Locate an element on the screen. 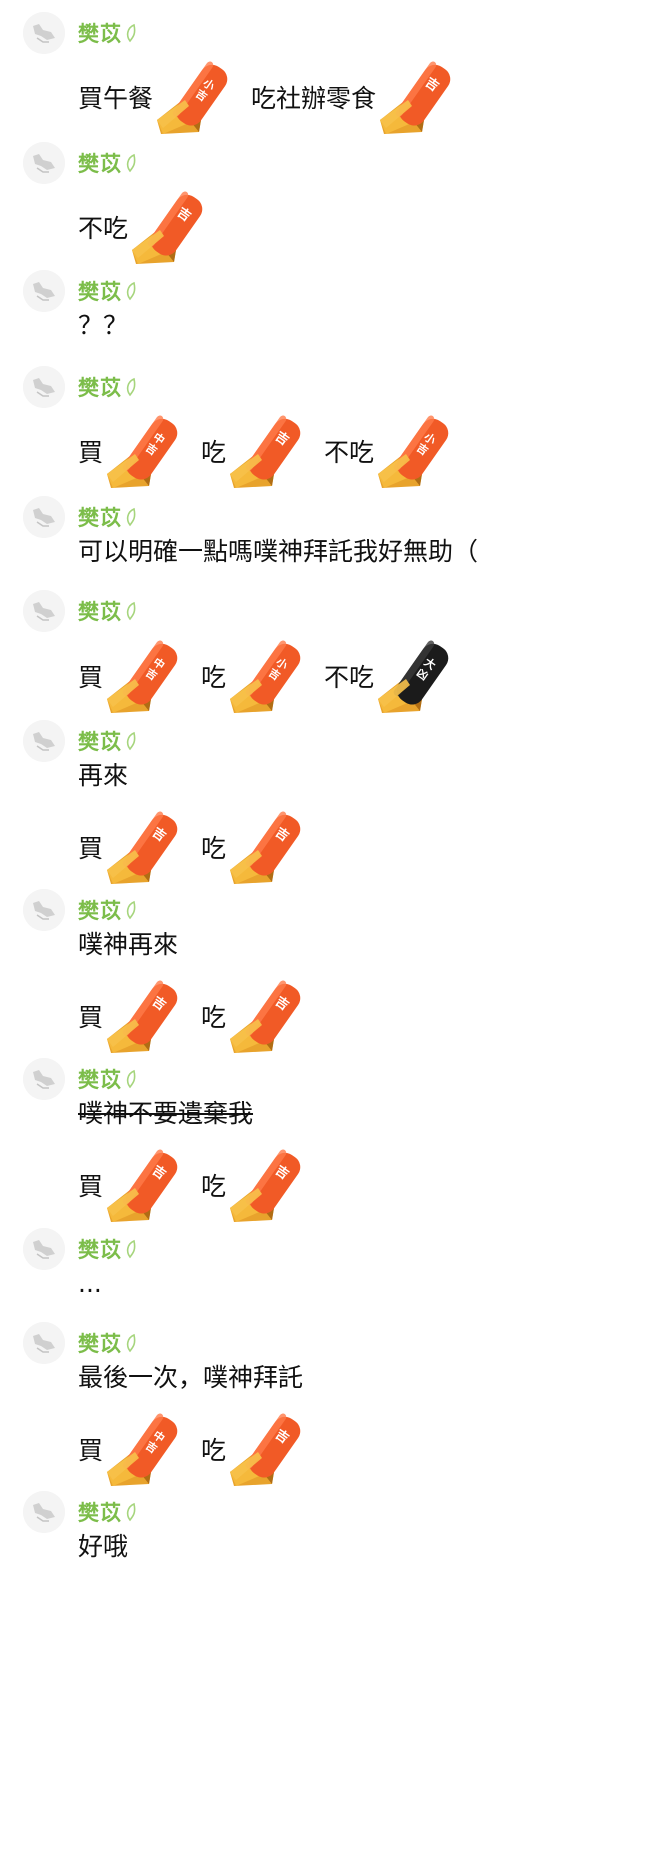  message-line: 可以明確一點嗎噗神拜託我好無助（ is located at coordinates (278, 551).